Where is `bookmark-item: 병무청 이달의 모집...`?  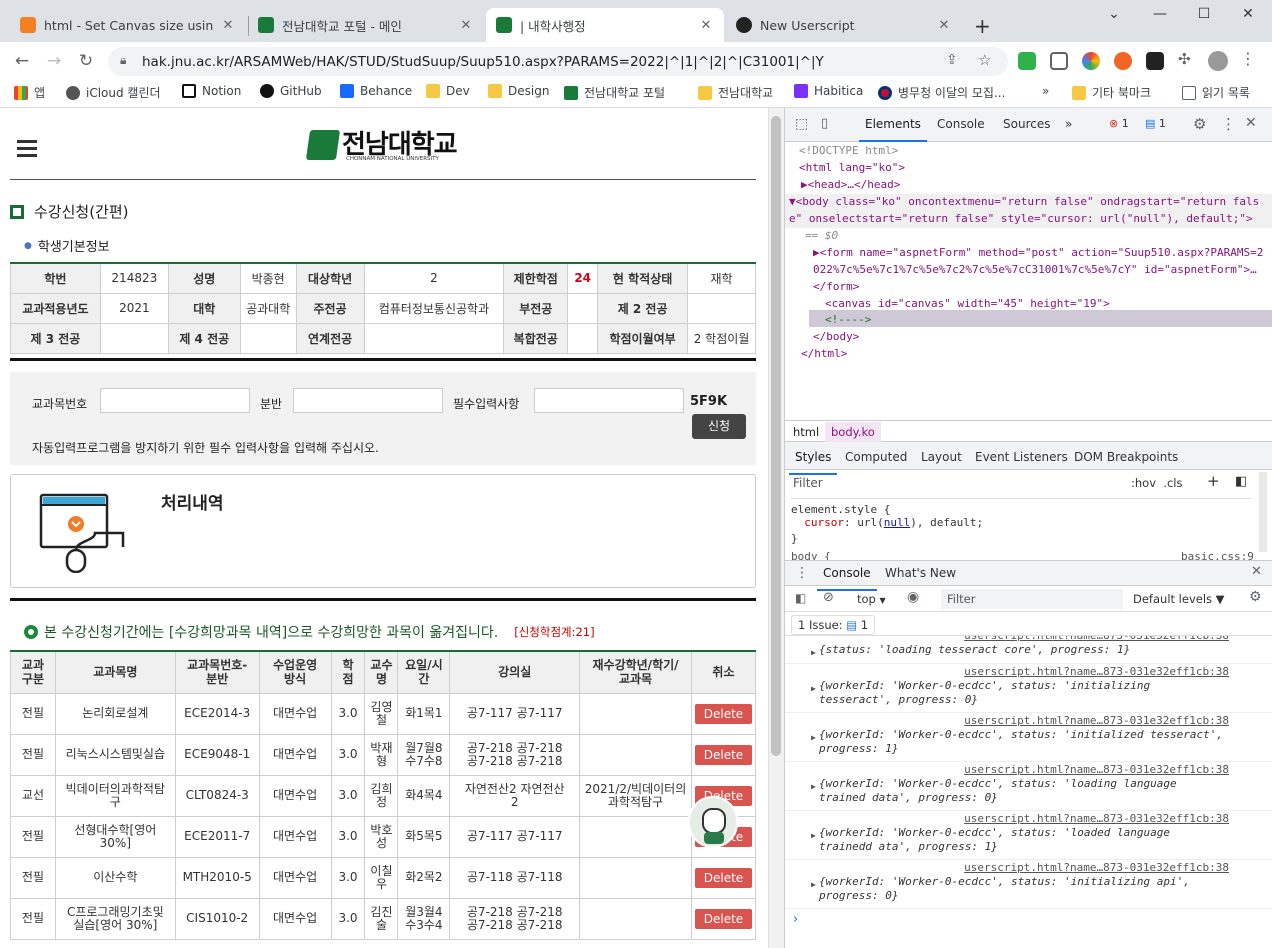
bookmark-item: 병무청 이달의 모집... is located at coordinates (941, 92).